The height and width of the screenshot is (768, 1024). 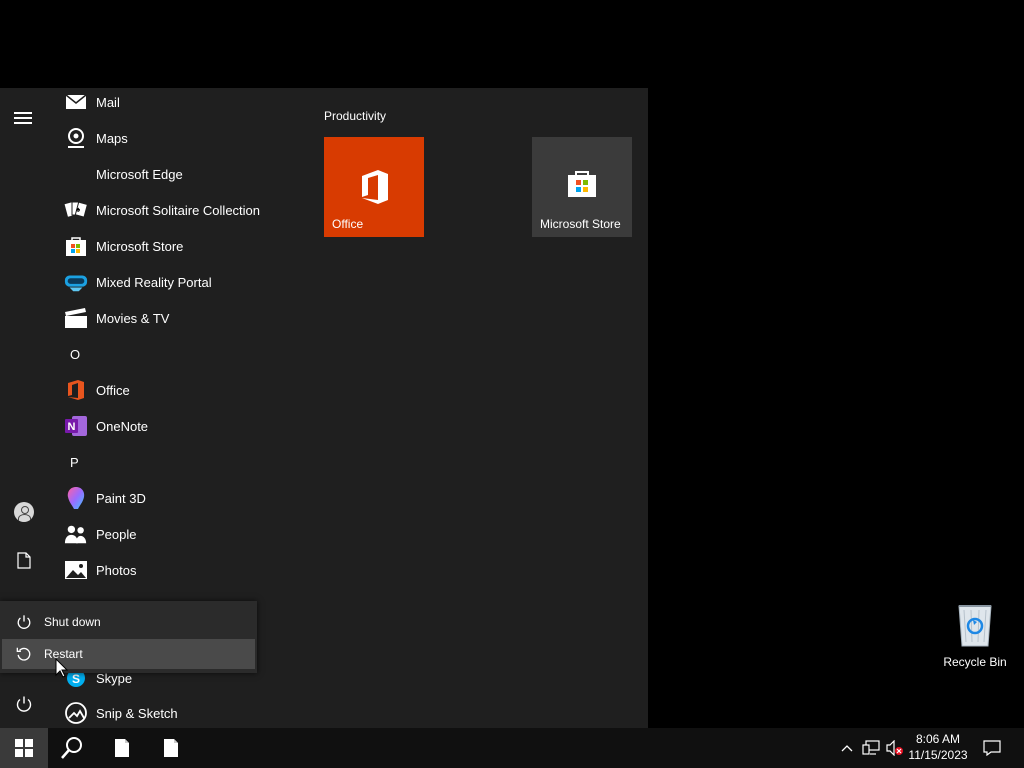 What do you see at coordinates (76, 210) in the screenshot?
I see `solitaire-icon: ♠` at bounding box center [76, 210].